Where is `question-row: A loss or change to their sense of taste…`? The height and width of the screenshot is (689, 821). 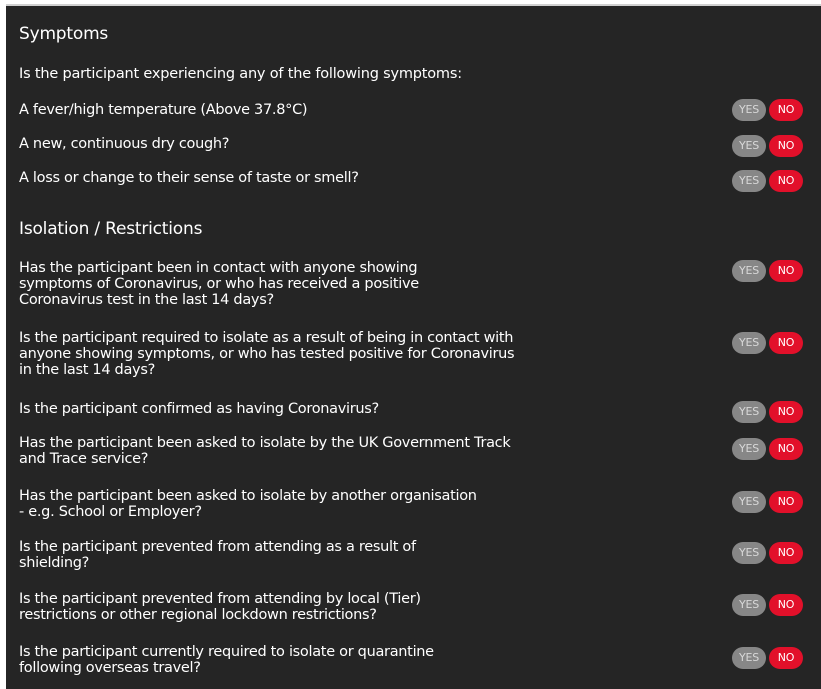
question-row: A loss or change to their sense of taste… is located at coordinates (411, 181).